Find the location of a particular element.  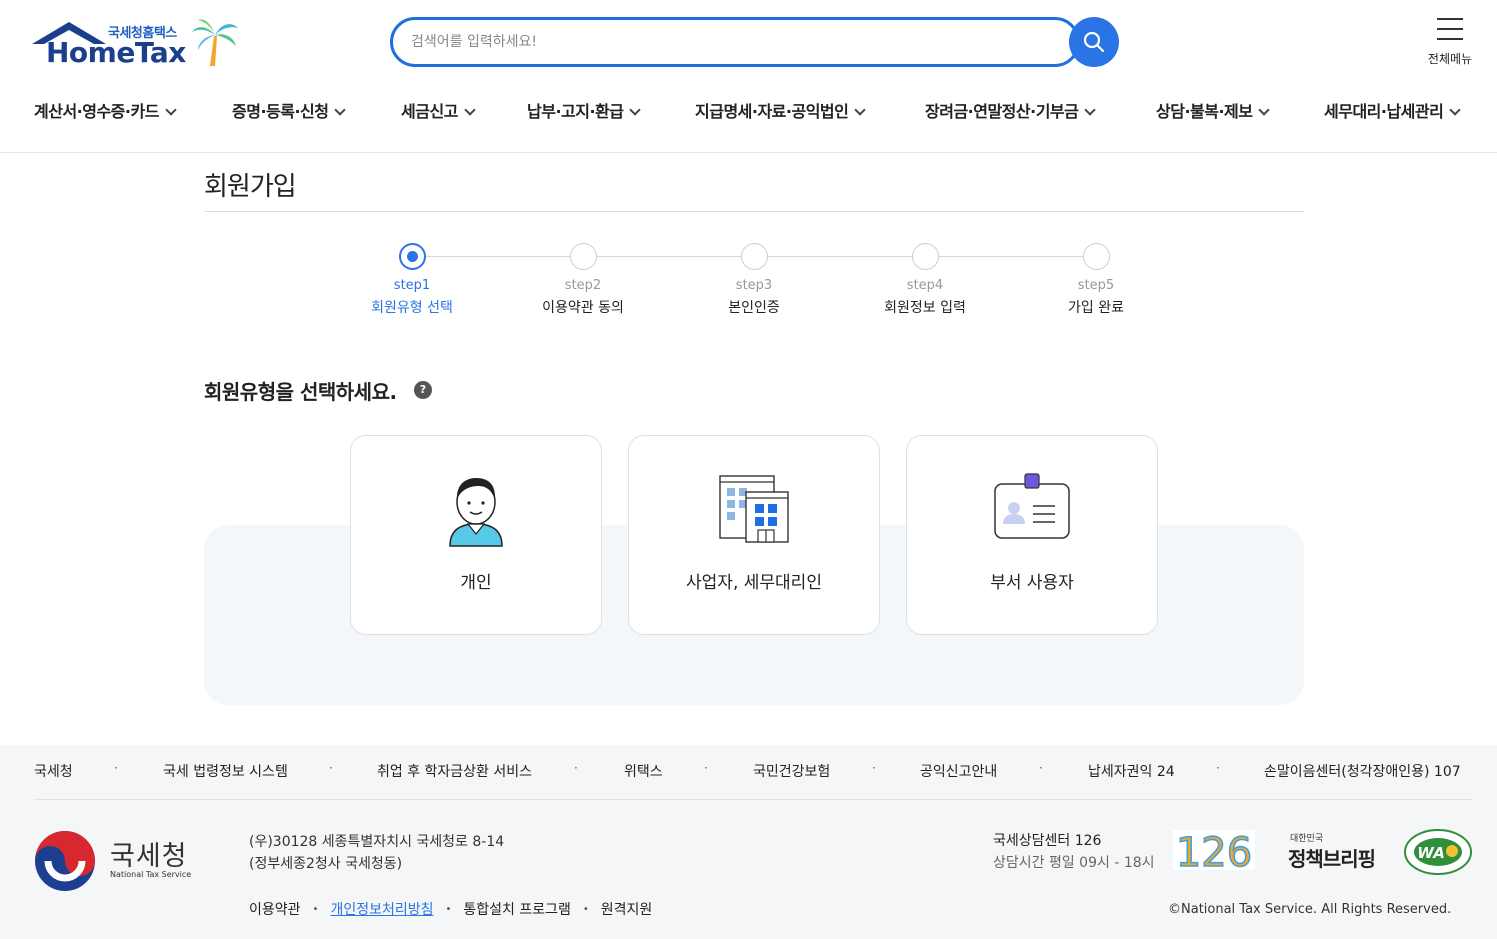

nav-label: 세무대리·납세관리 is located at coordinates (1384, 111).